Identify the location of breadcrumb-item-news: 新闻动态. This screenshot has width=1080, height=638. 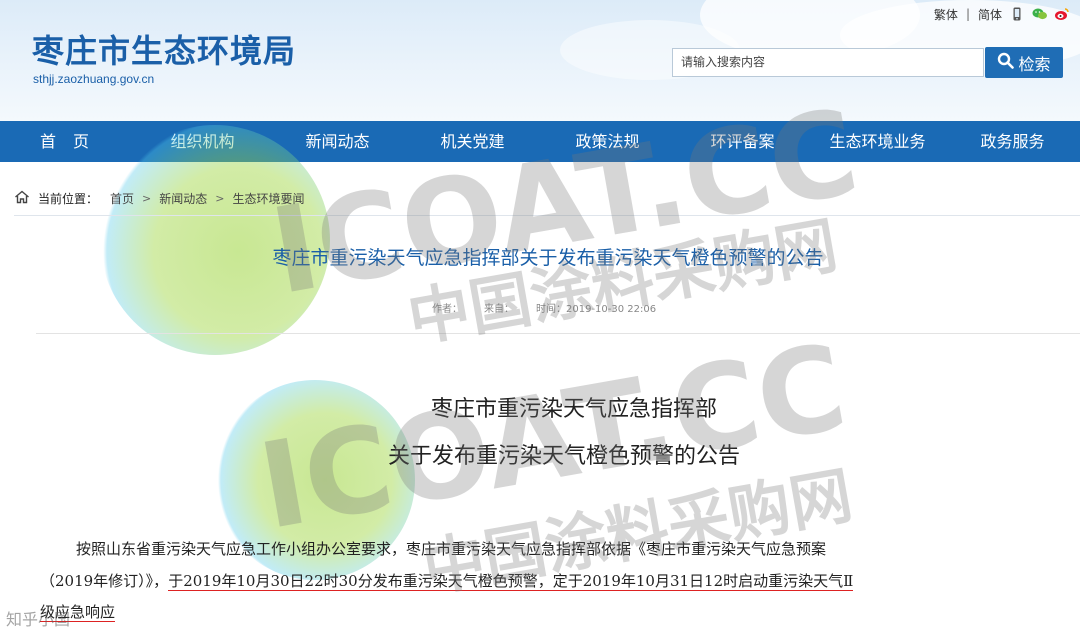
(183, 198).